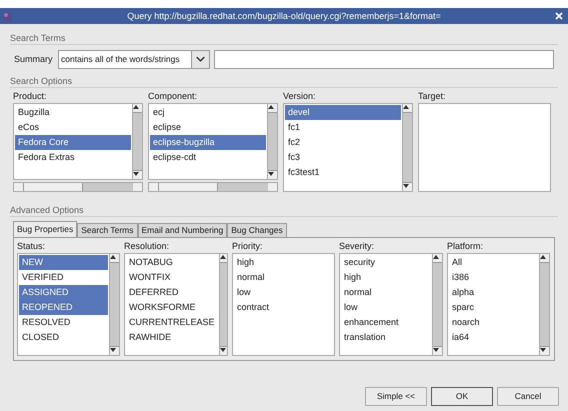 This screenshot has height=411, width=568. I want to click on list-label: Priority:, so click(248, 246).